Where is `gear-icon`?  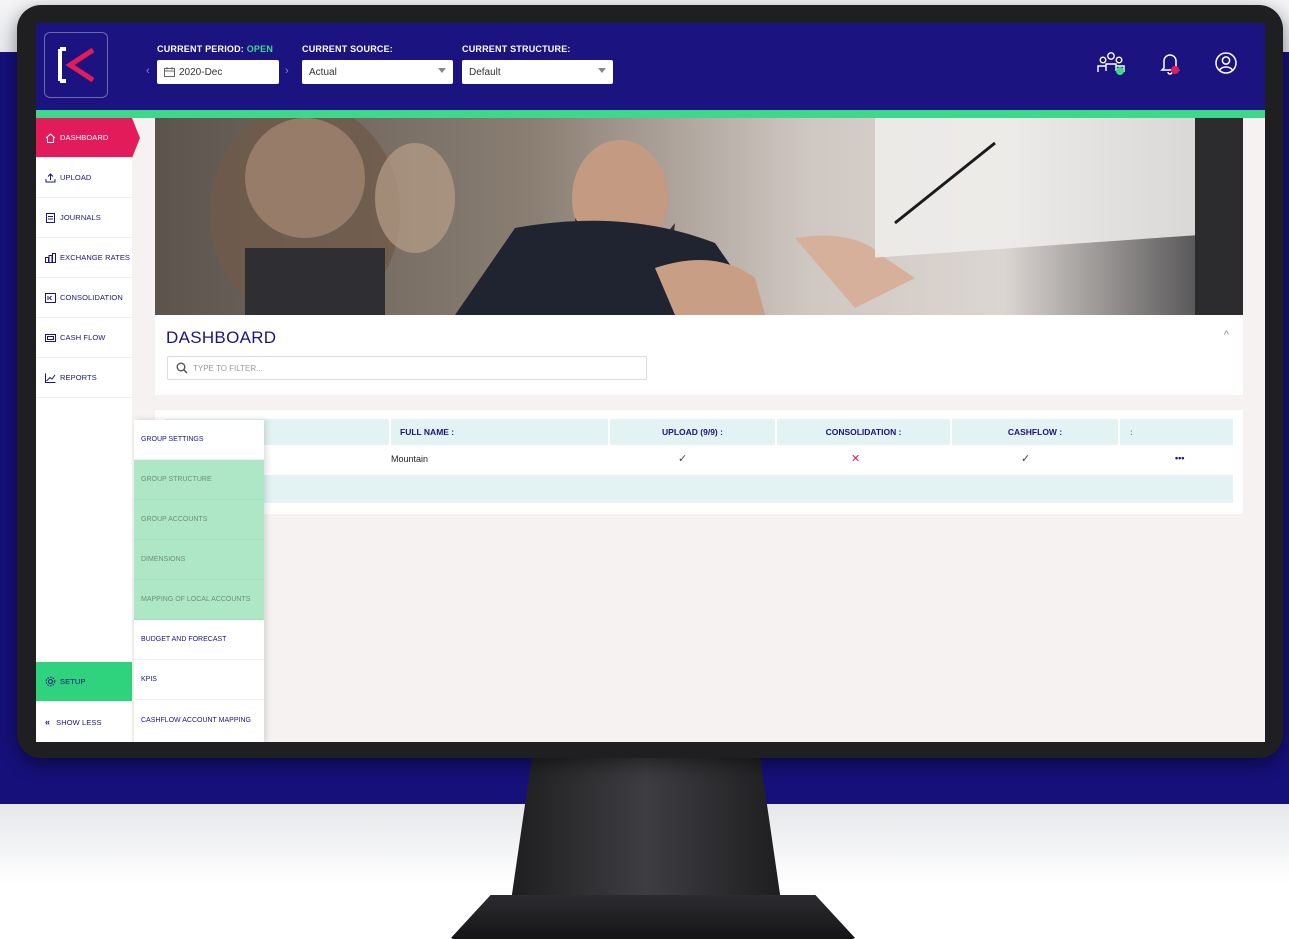
gear-icon is located at coordinates (50, 681).